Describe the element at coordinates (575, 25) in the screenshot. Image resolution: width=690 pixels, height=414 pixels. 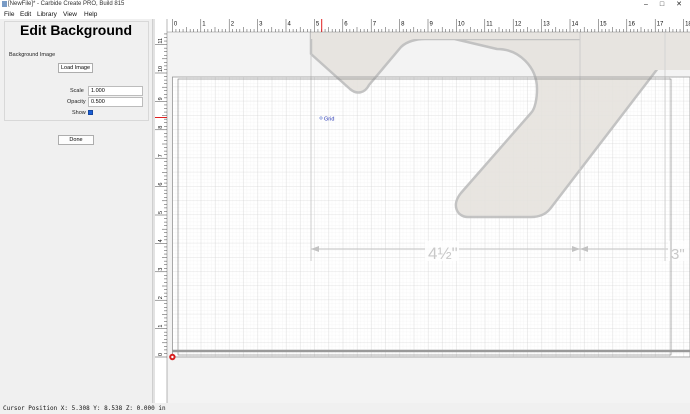
I see `x-tick-label: 14` at that location.